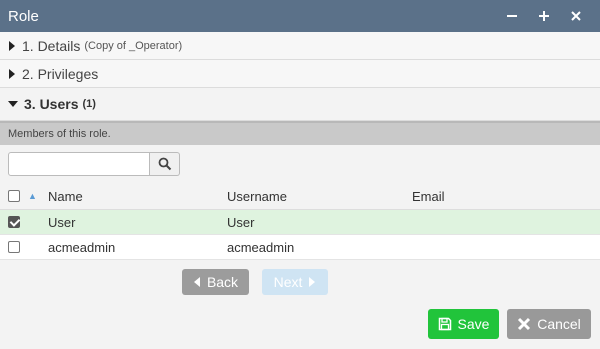  What do you see at coordinates (51, 104) in the screenshot?
I see `section-users-label: 3. Users` at bounding box center [51, 104].